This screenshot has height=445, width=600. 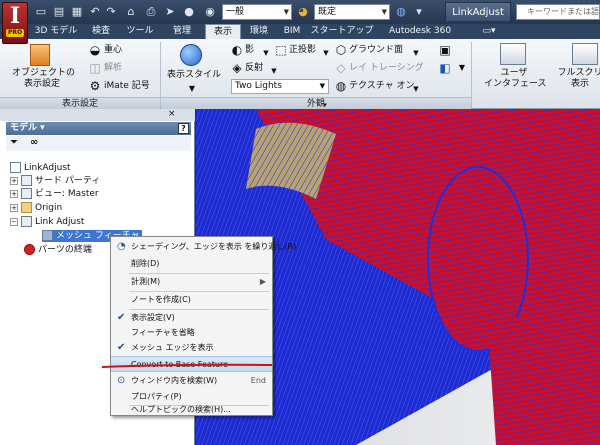 I want to click on tab-autodesk-360: Autodesk 360, so click(x=420, y=31).